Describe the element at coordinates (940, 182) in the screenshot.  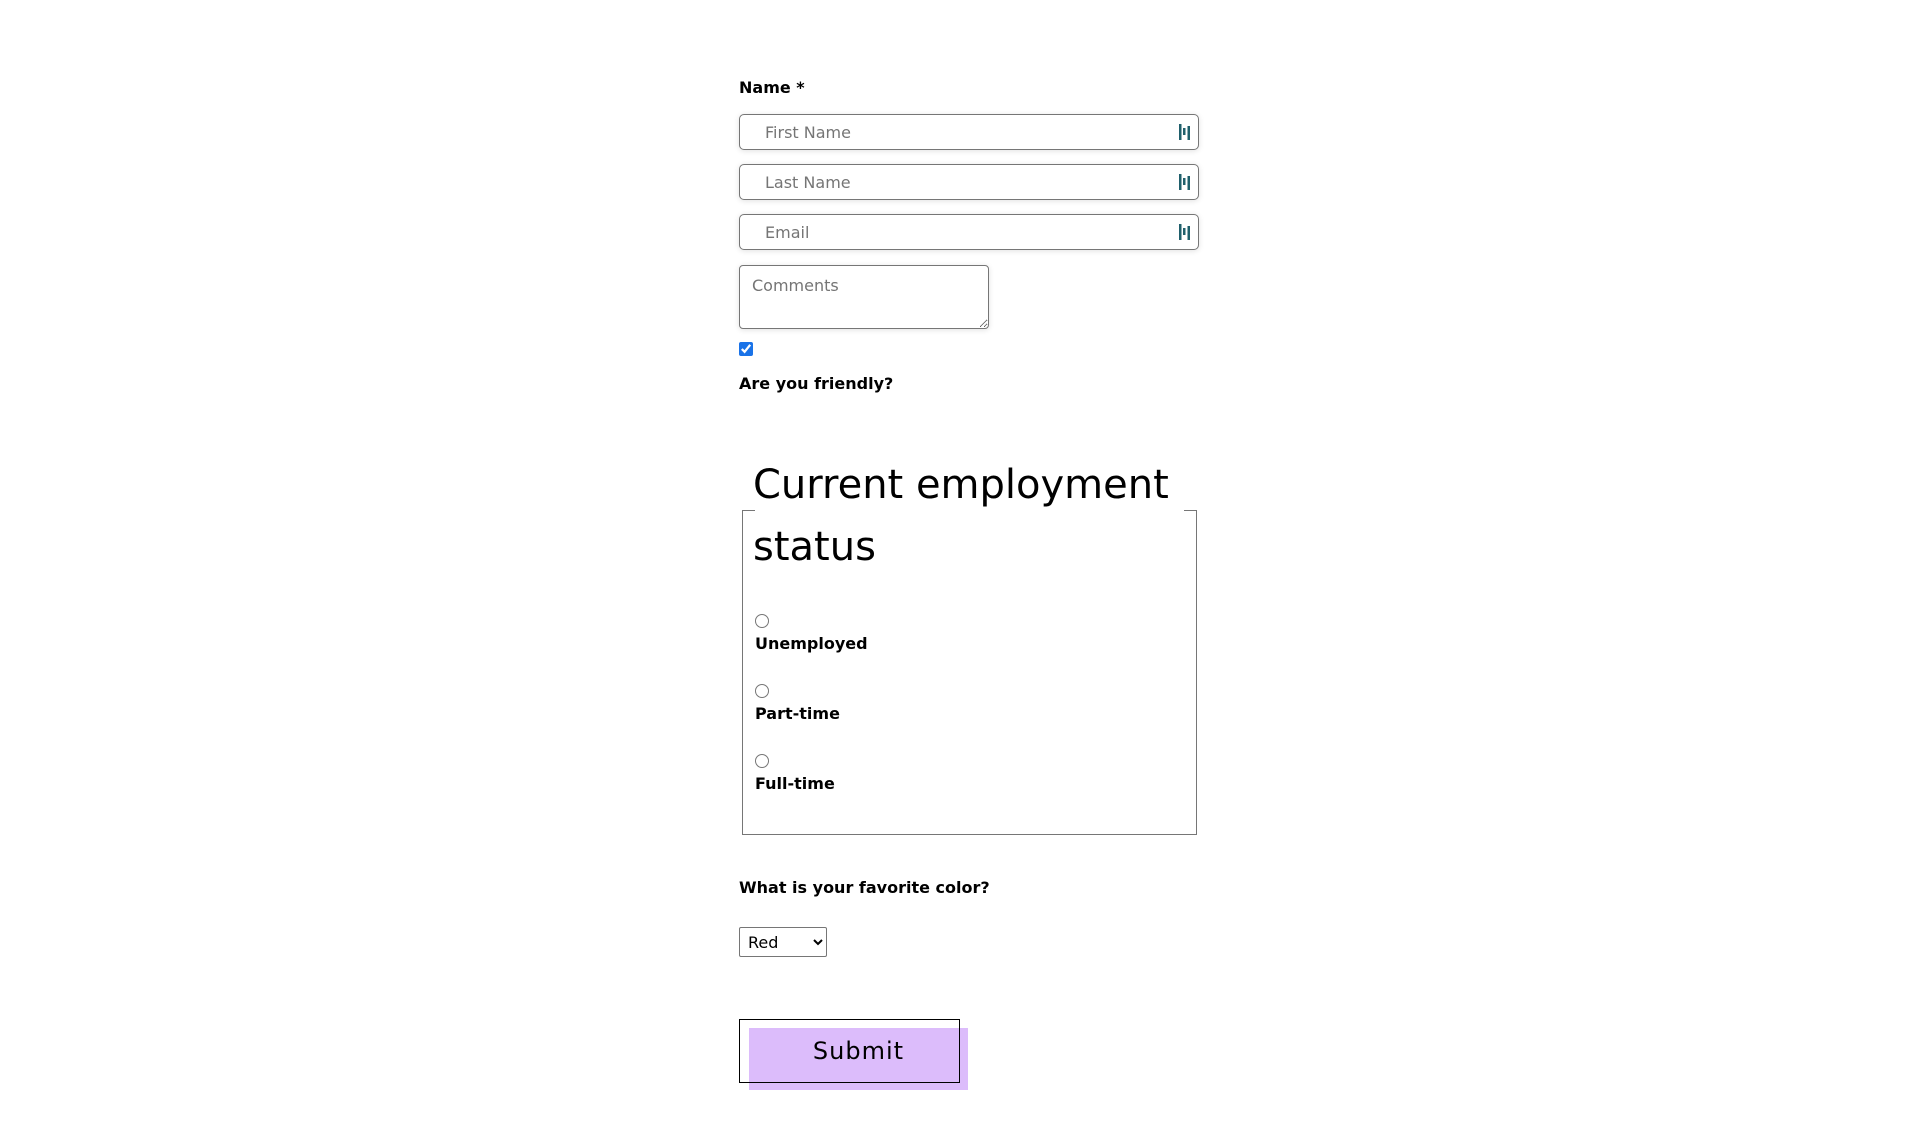
I see `last-name-input` at that location.